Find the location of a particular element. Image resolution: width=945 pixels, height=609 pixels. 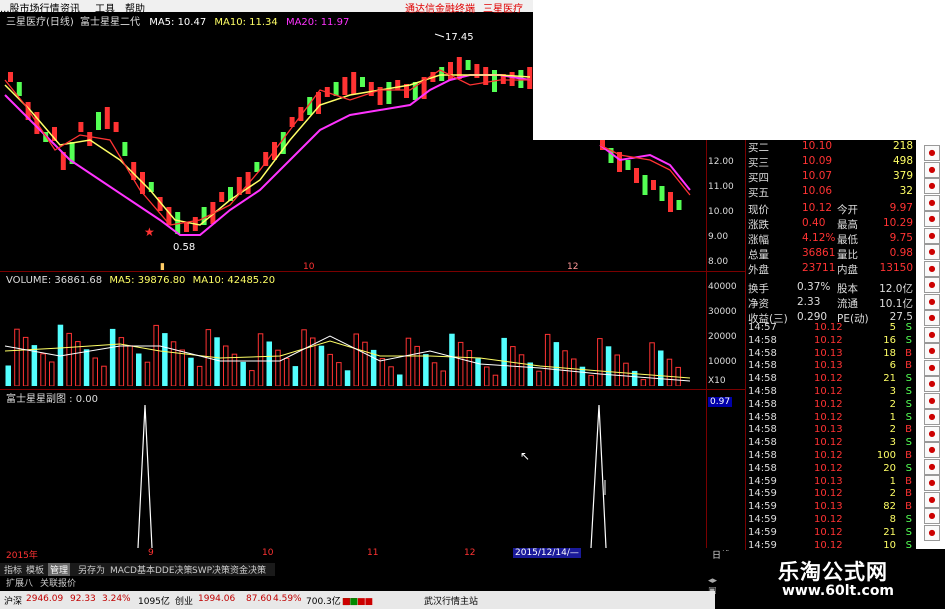

stat-value: 13150 is located at coordinates (896, 268).